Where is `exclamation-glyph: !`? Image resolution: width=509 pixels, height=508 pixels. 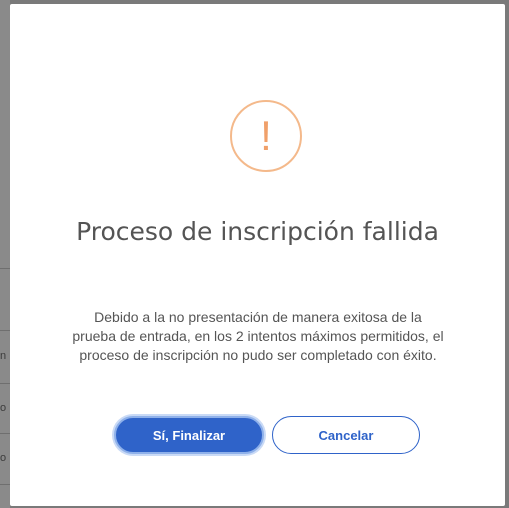 exclamation-glyph: ! is located at coordinates (266, 135).